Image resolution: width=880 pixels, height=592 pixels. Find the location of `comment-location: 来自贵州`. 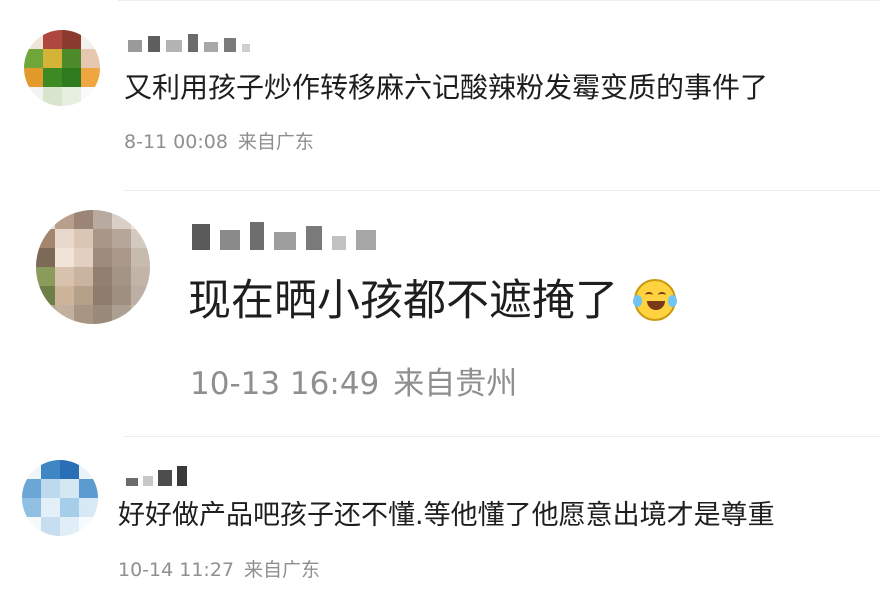

comment-location: 来自贵州 is located at coordinates (455, 384).